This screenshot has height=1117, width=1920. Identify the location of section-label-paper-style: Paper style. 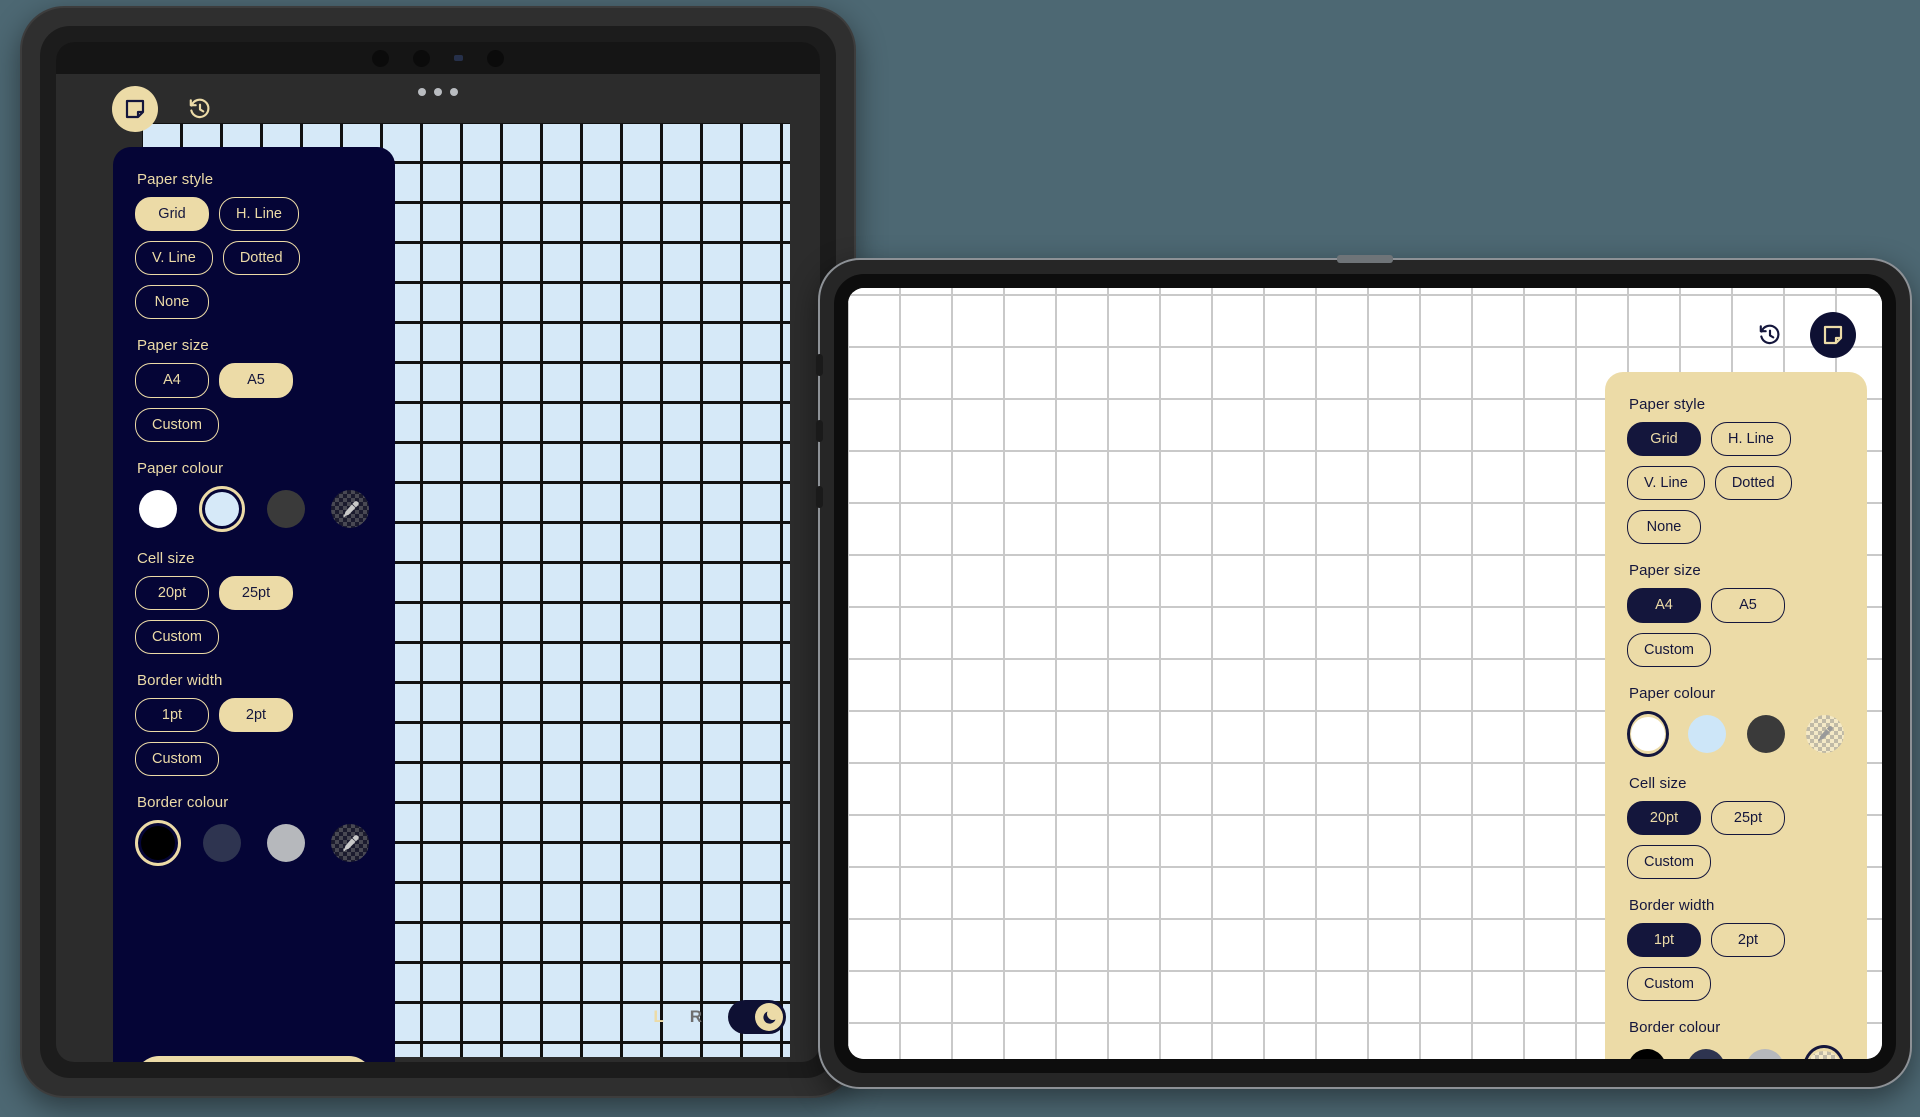
(1667, 404).